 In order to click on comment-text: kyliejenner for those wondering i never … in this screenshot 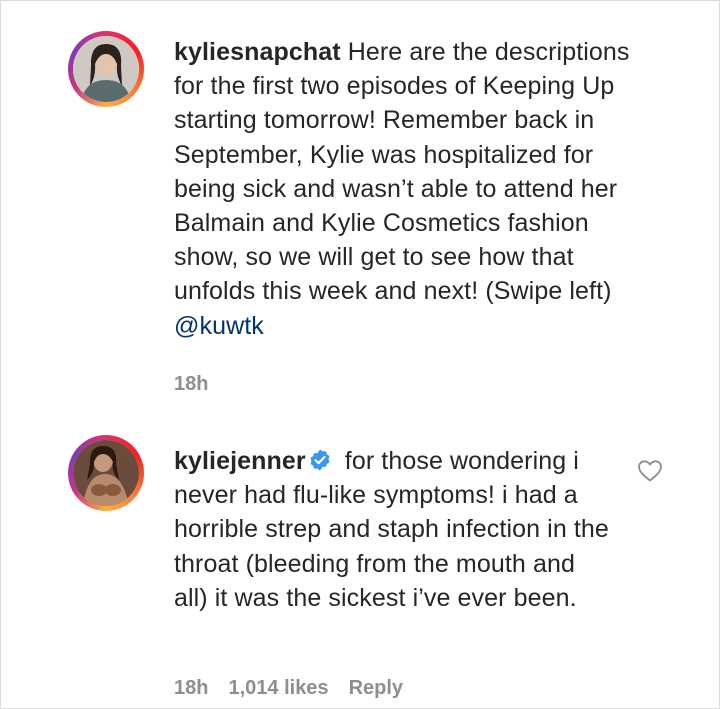, I will do `click(394, 529)`.